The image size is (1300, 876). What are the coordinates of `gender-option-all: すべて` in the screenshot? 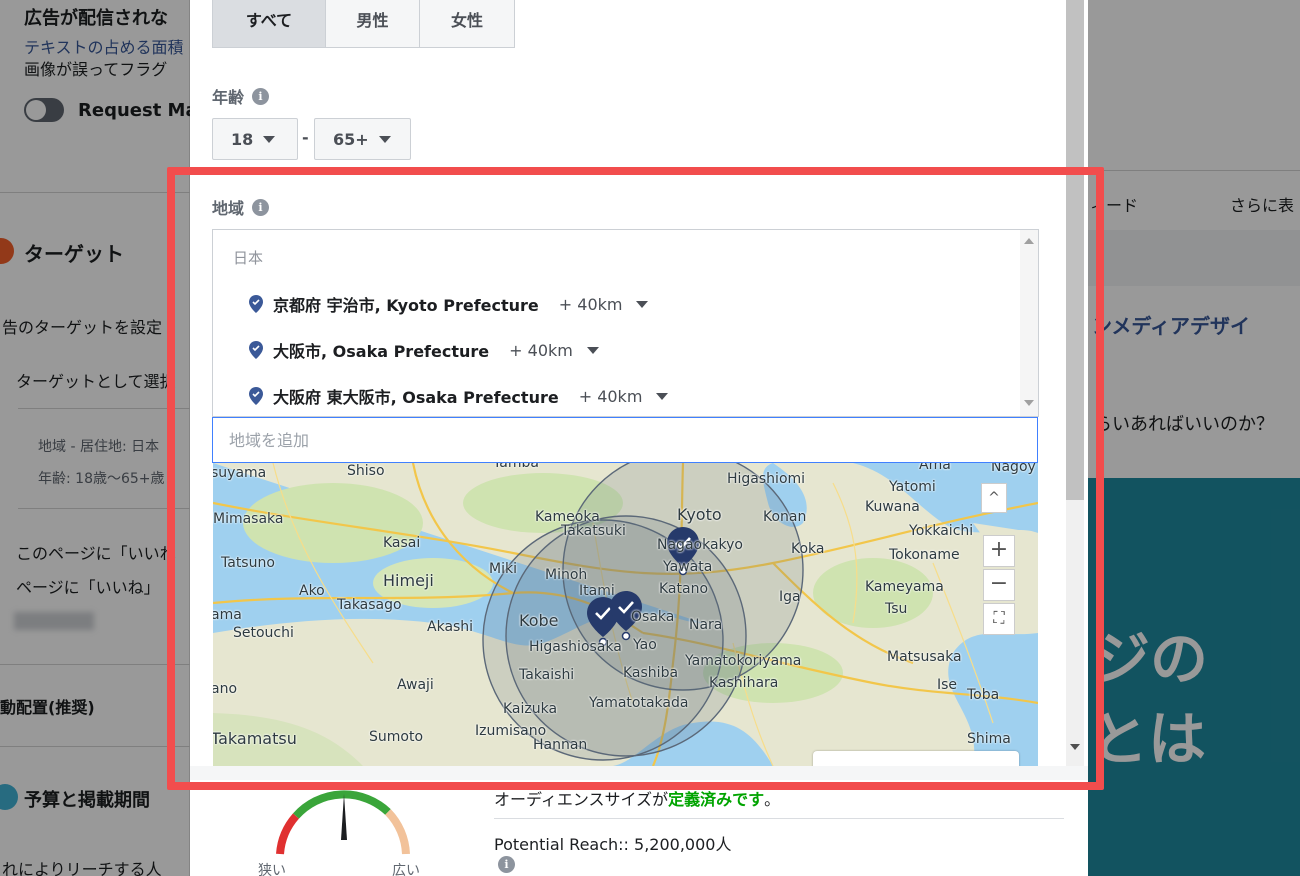 It's located at (269, 23).